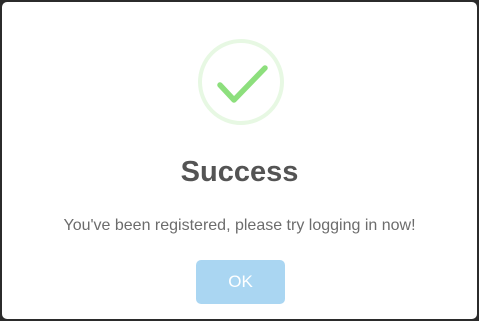  I want to click on ok-button: OK, so click(240, 282).